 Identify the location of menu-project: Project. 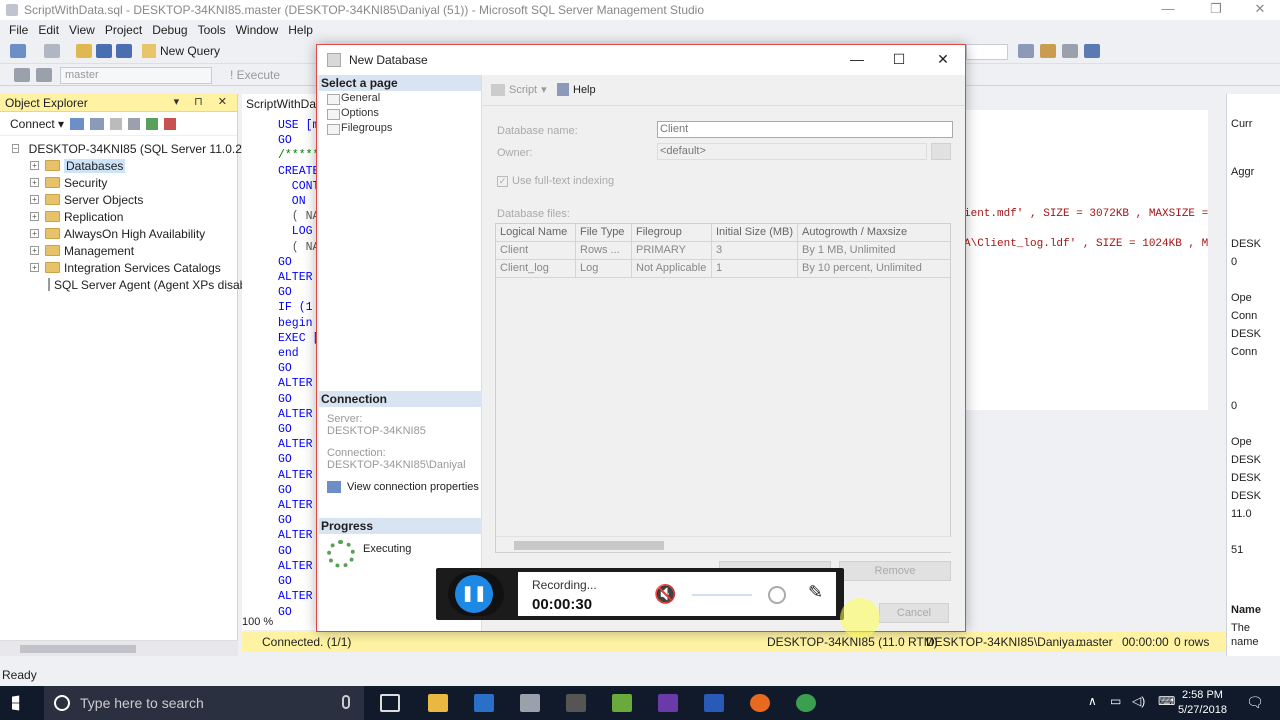
(123, 30).